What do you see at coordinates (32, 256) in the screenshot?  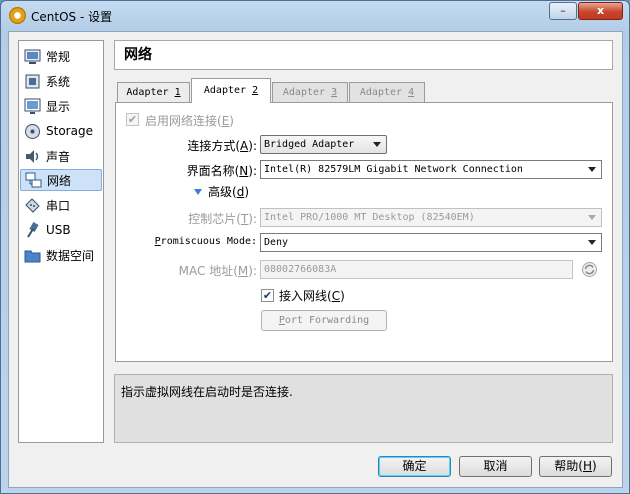 I see `shared-folder-icon` at bounding box center [32, 256].